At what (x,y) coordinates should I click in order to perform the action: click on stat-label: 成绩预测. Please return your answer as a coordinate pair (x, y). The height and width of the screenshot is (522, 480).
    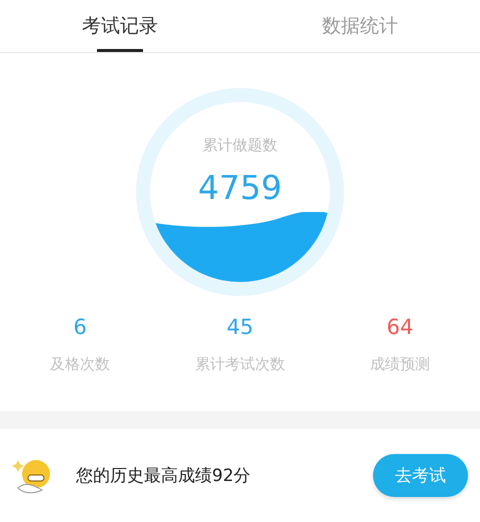
    Looking at the image, I should click on (400, 364).